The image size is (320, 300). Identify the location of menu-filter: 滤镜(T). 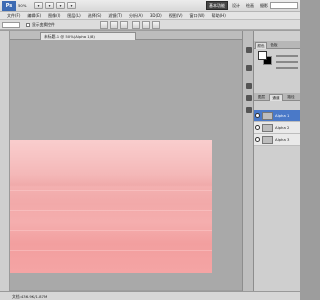
(115, 16).